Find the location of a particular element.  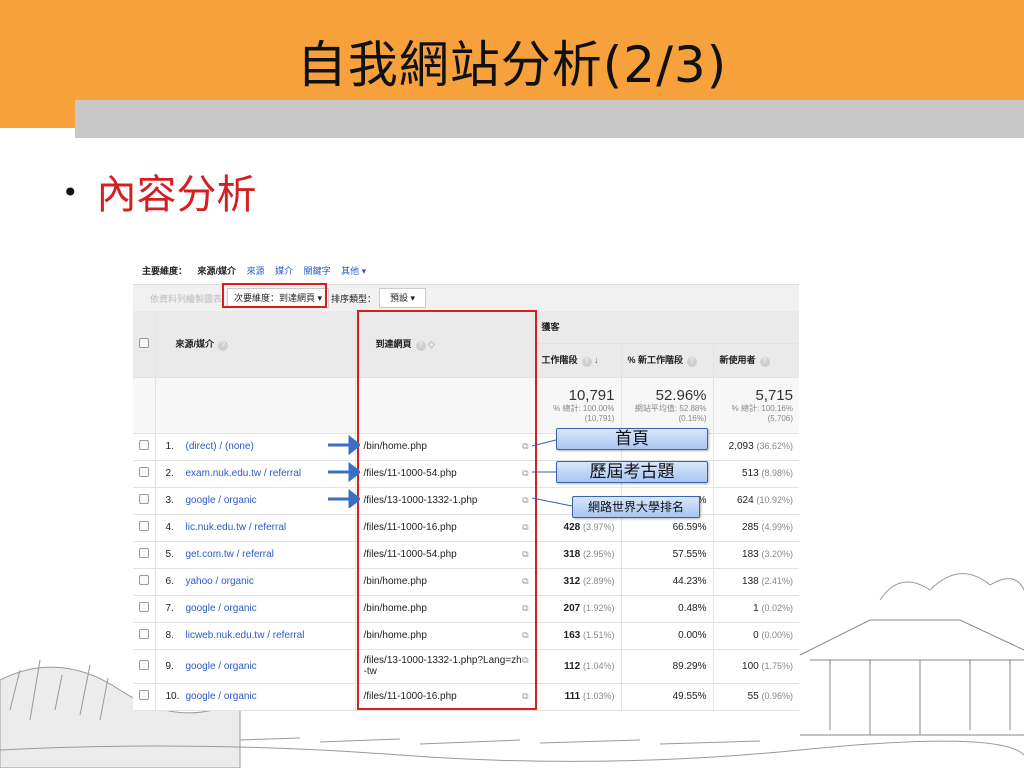

bullet-text: 內容分析 is located at coordinates (176, 195).